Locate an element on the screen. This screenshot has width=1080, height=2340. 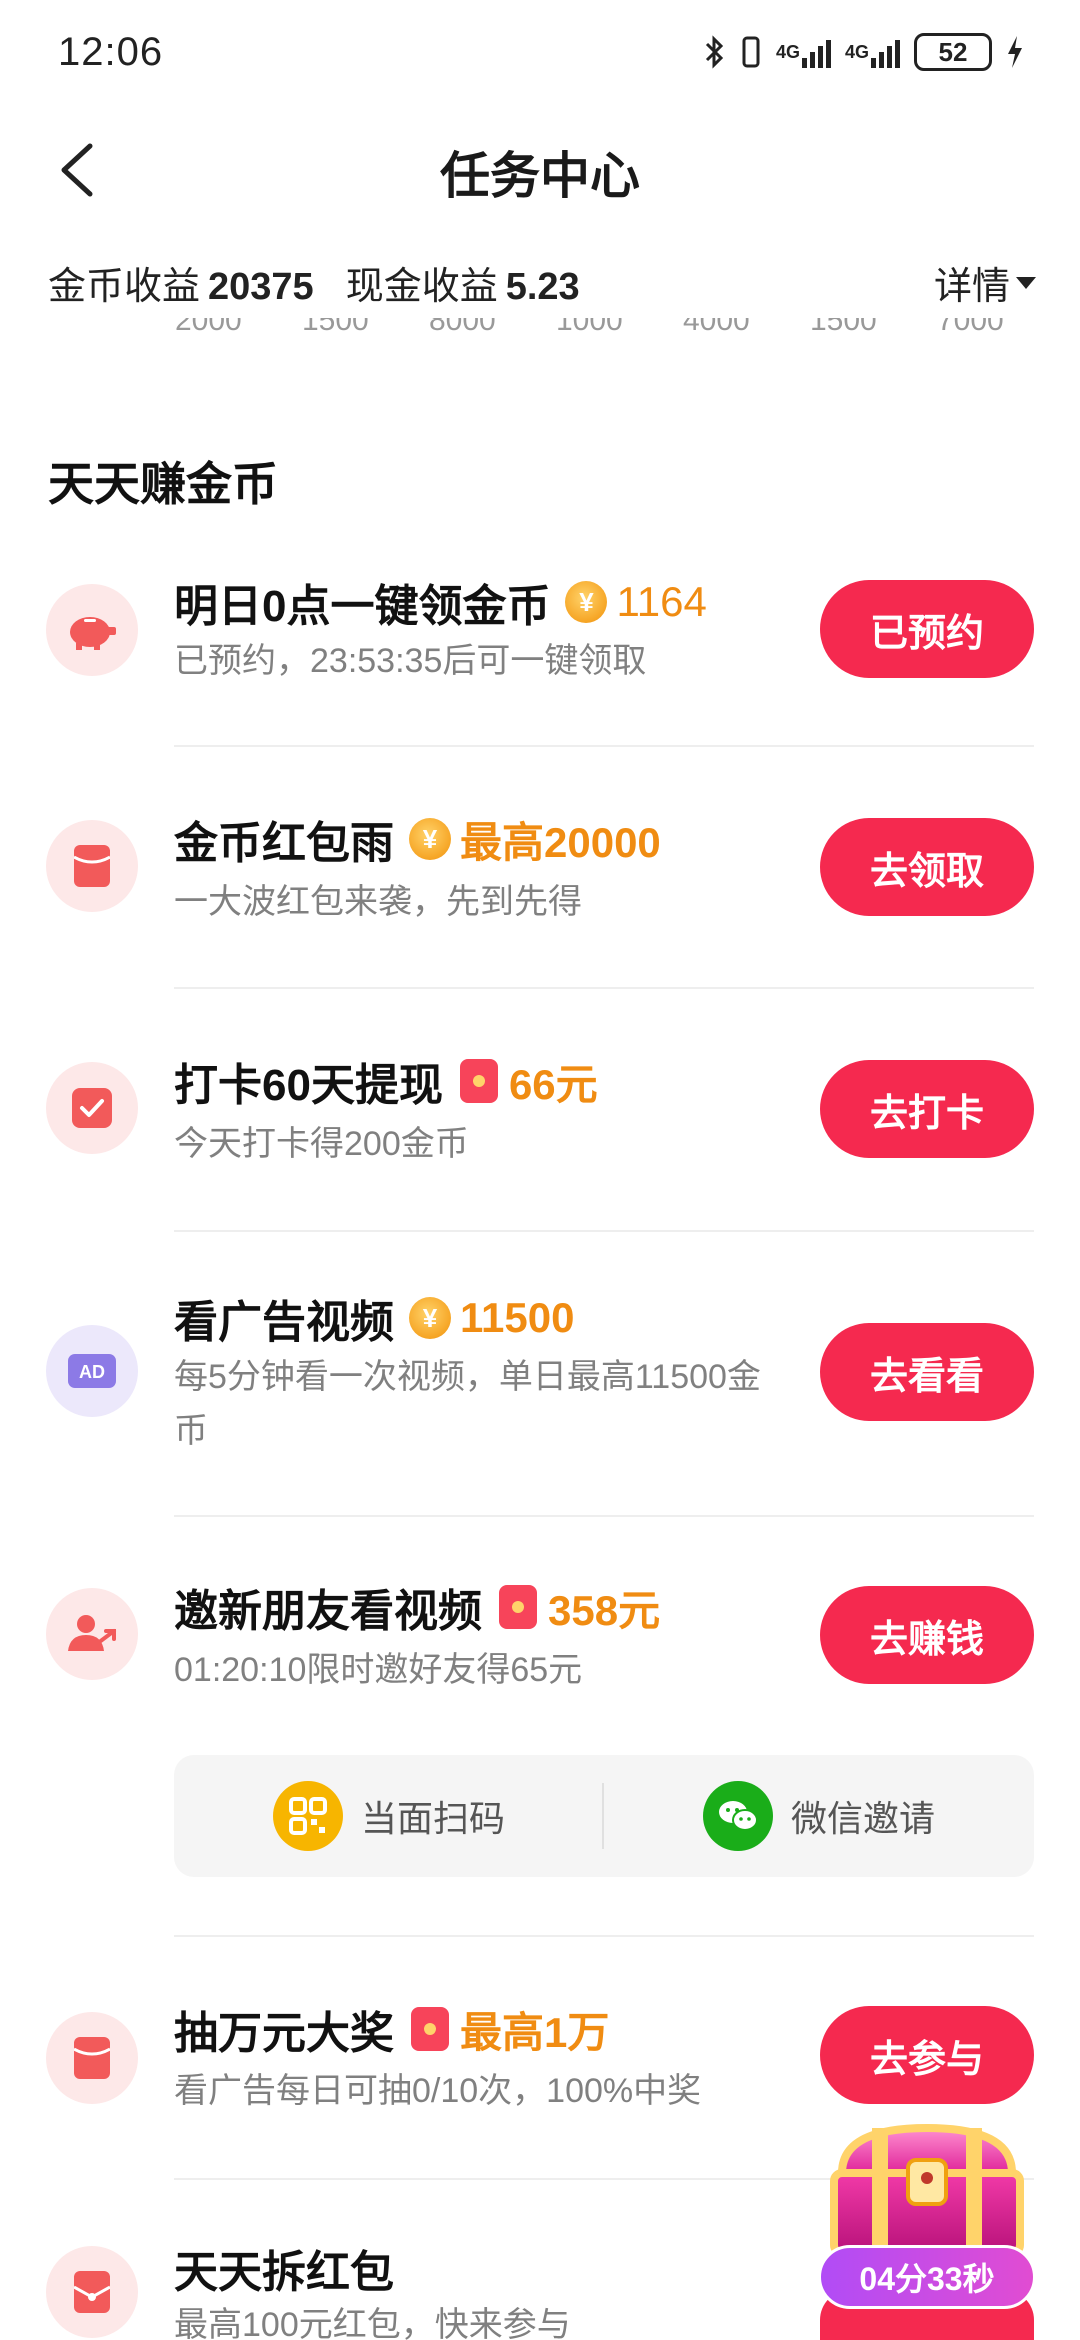
chart-tick: 8000 is located at coordinates (462, 327).